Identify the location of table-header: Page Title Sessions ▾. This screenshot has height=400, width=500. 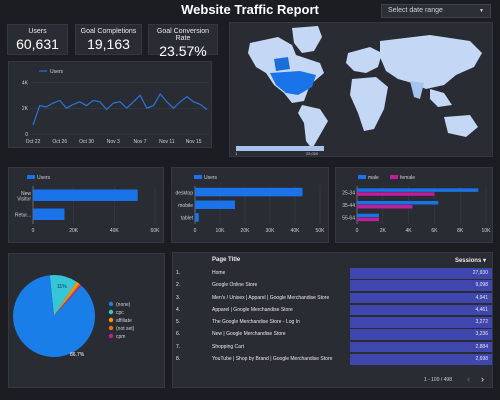
(332, 260).